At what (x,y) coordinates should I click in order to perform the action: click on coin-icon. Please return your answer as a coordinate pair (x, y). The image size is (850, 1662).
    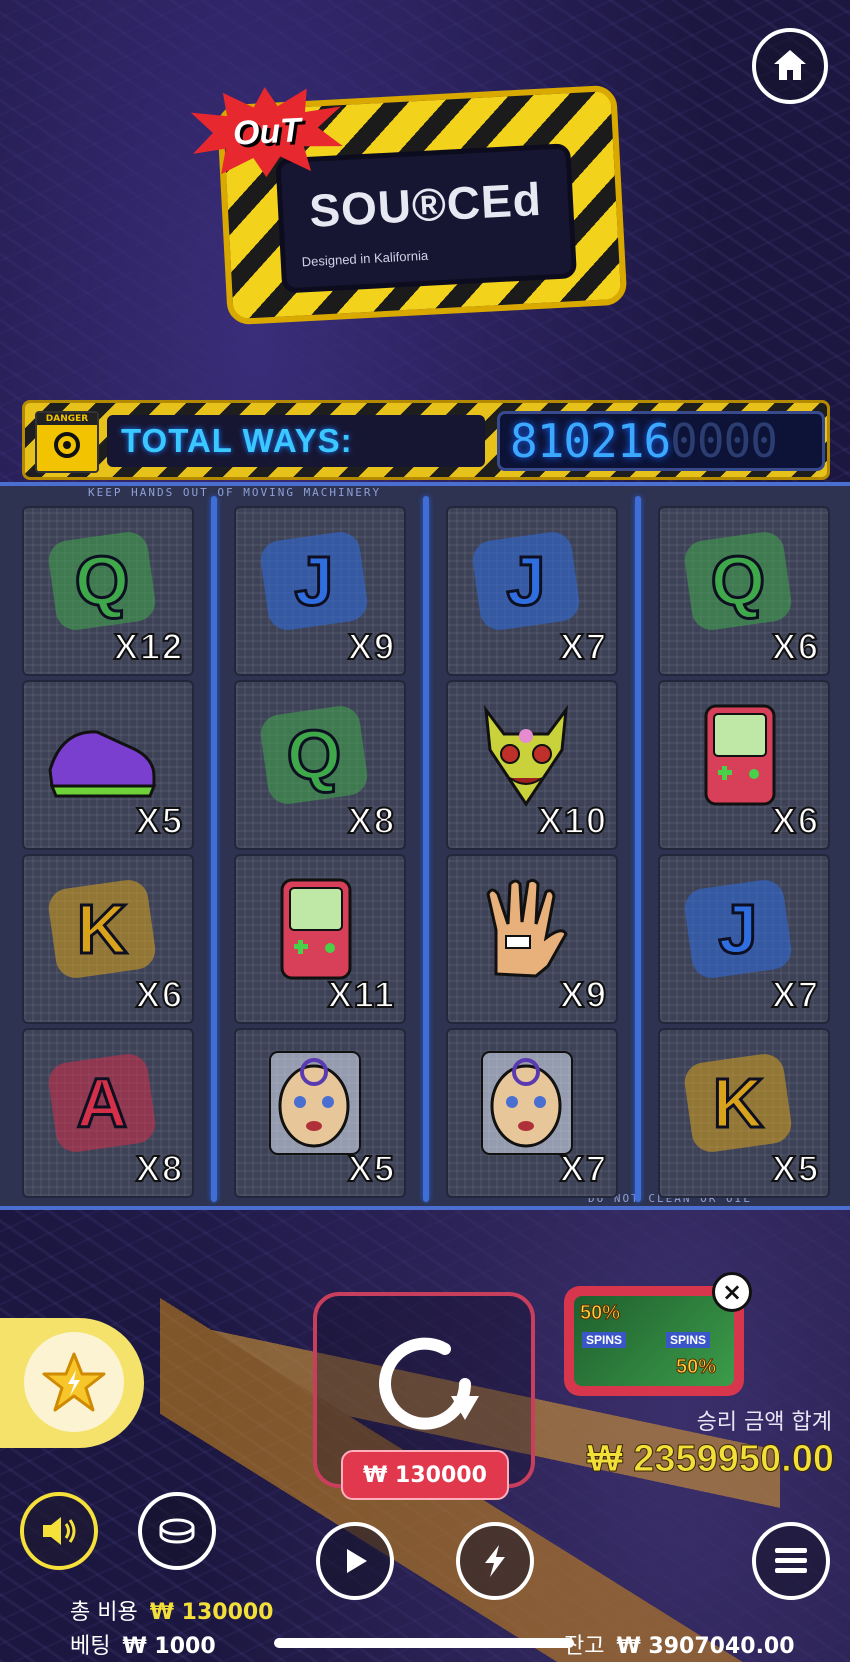
    Looking at the image, I should click on (177, 1531).